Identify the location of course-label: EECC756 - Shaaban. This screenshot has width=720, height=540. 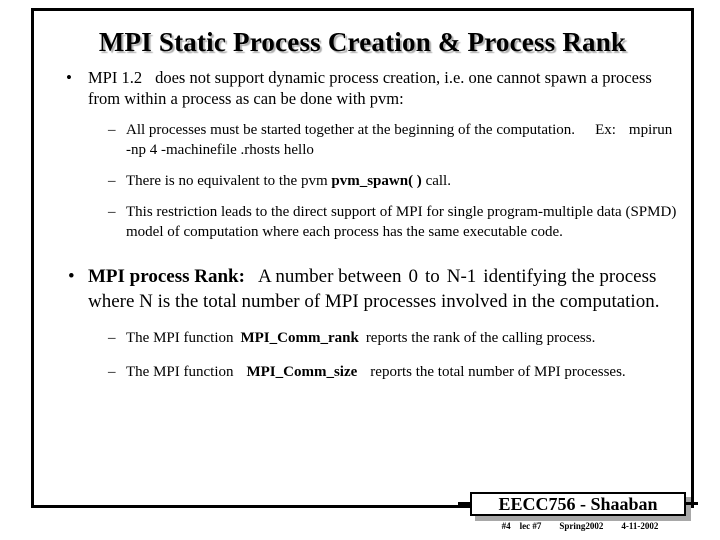
(578, 504).